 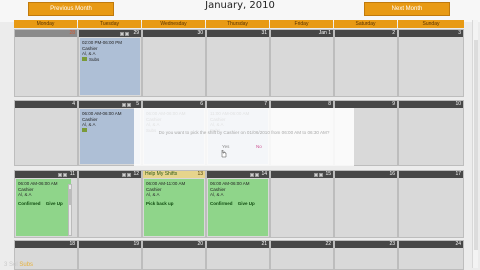 I want to click on day-number: 19, so click(x=136, y=244).